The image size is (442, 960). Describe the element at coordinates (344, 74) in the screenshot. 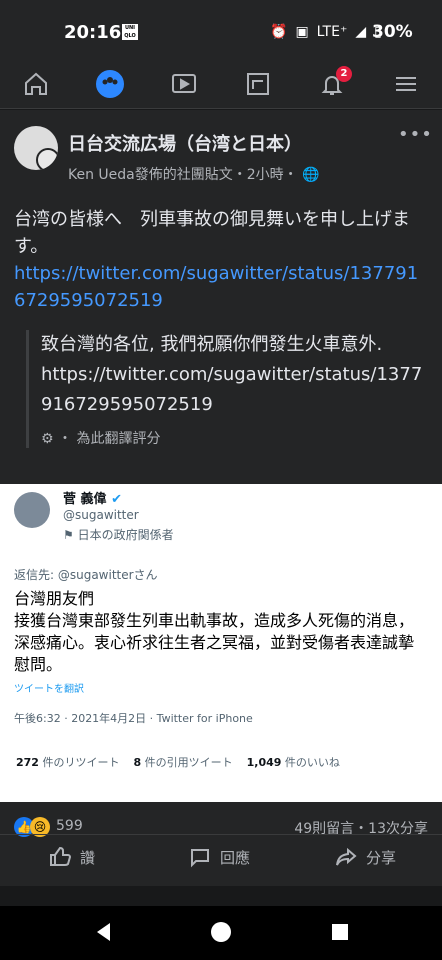

I see `notification-badge: 2` at that location.